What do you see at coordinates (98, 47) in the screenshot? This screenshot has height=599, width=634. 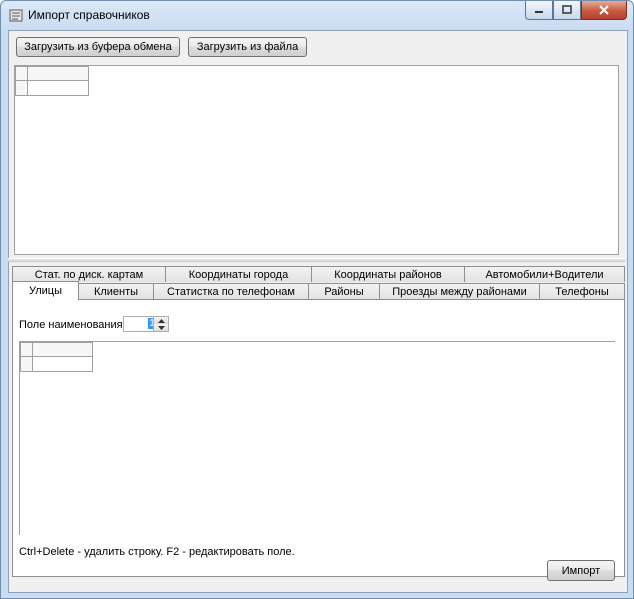 I see `load-from-clipboard-button: Загрузить из буфера обмена` at bounding box center [98, 47].